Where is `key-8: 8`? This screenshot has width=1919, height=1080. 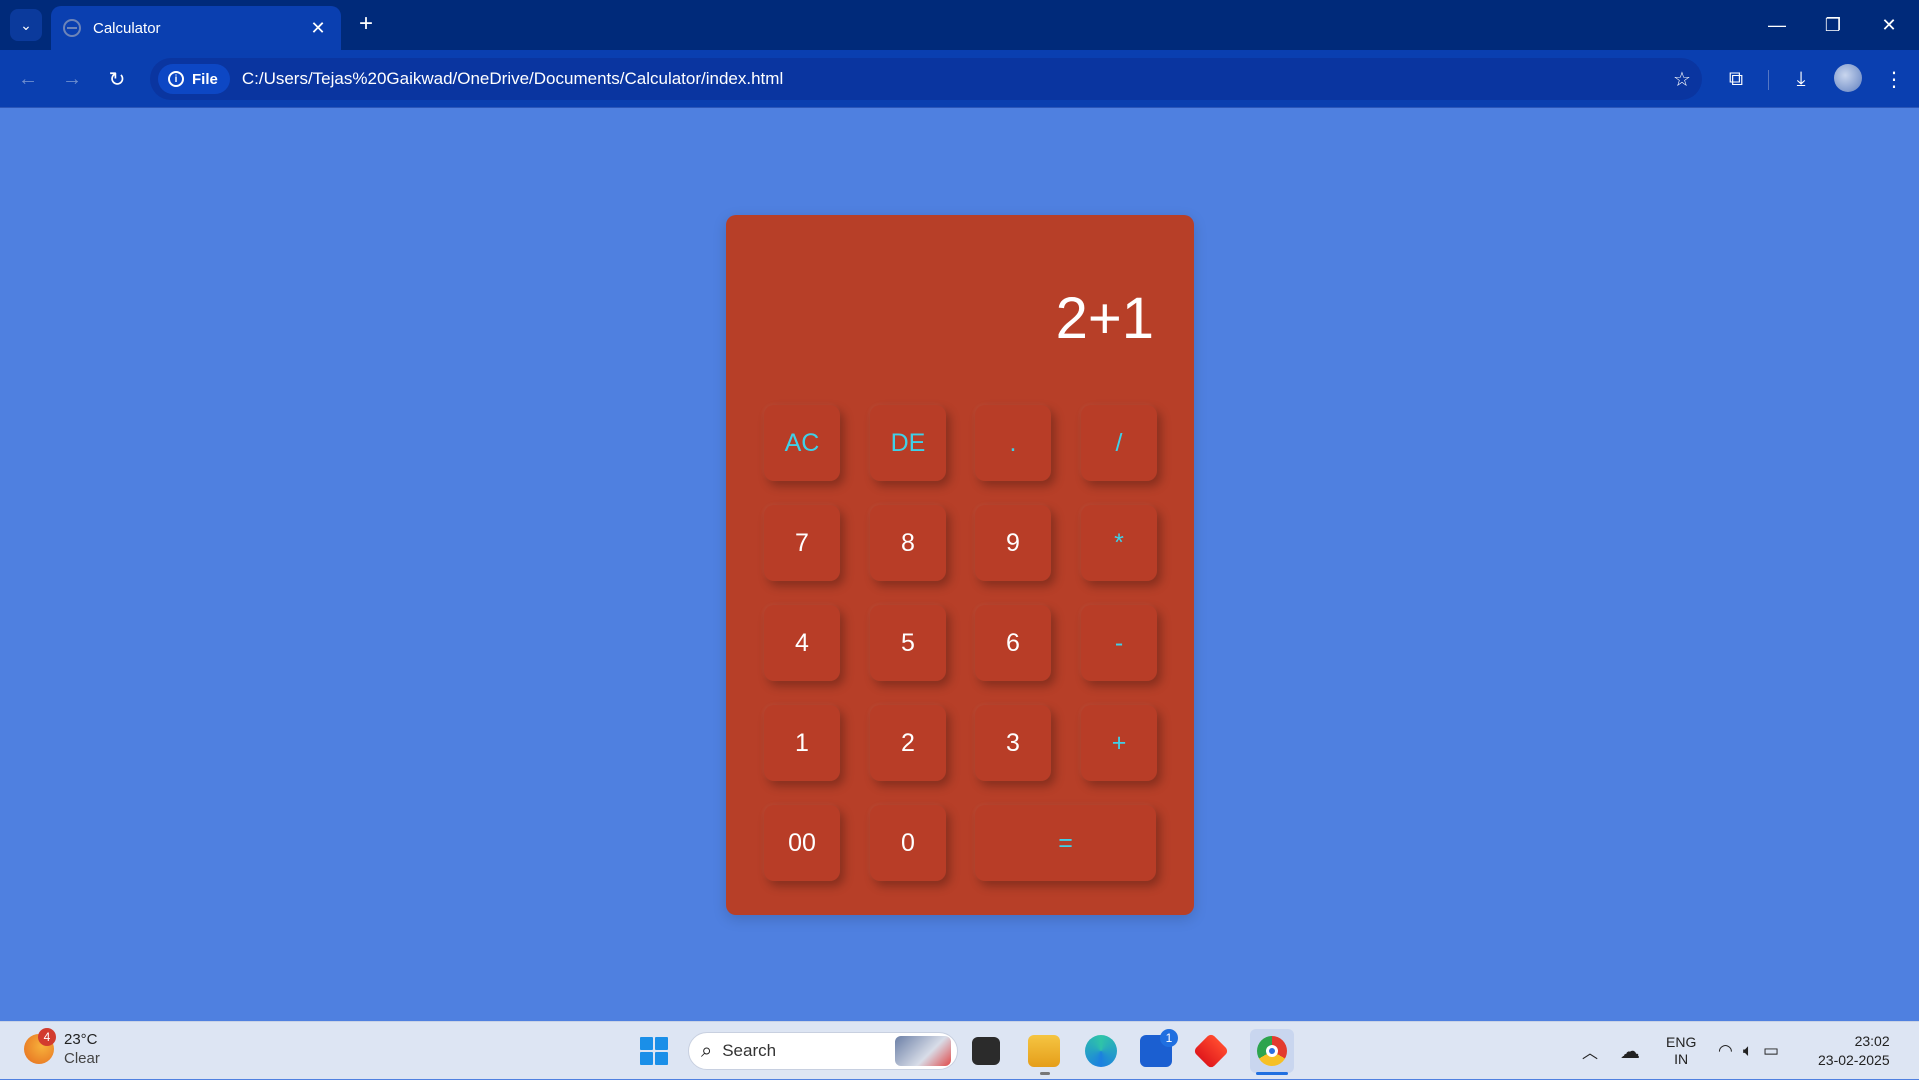 key-8: 8 is located at coordinates (908, 543).